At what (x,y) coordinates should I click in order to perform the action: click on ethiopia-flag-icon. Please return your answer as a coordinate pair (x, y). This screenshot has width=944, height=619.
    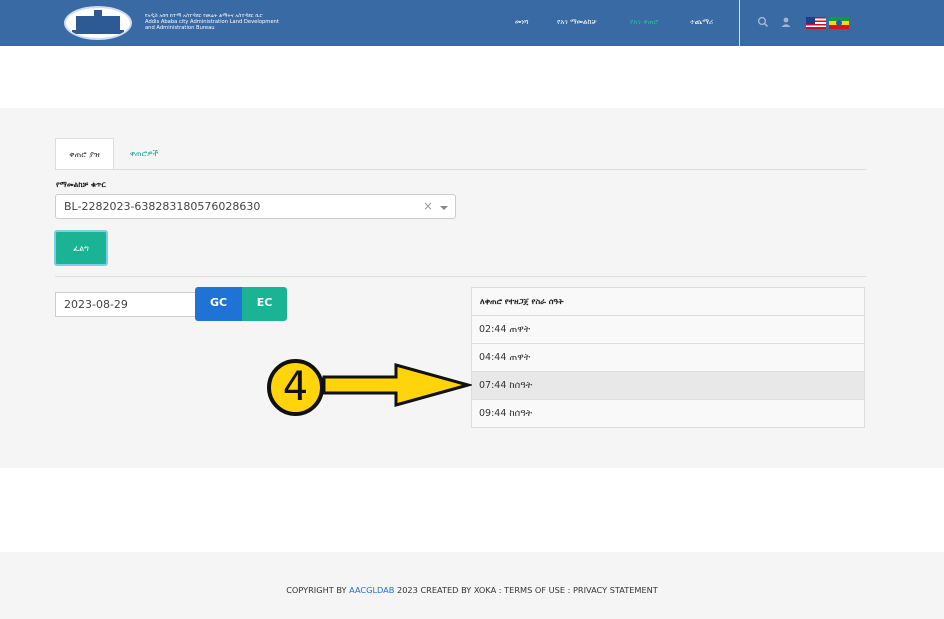
    Looking at the image, I should click on (839, 23).